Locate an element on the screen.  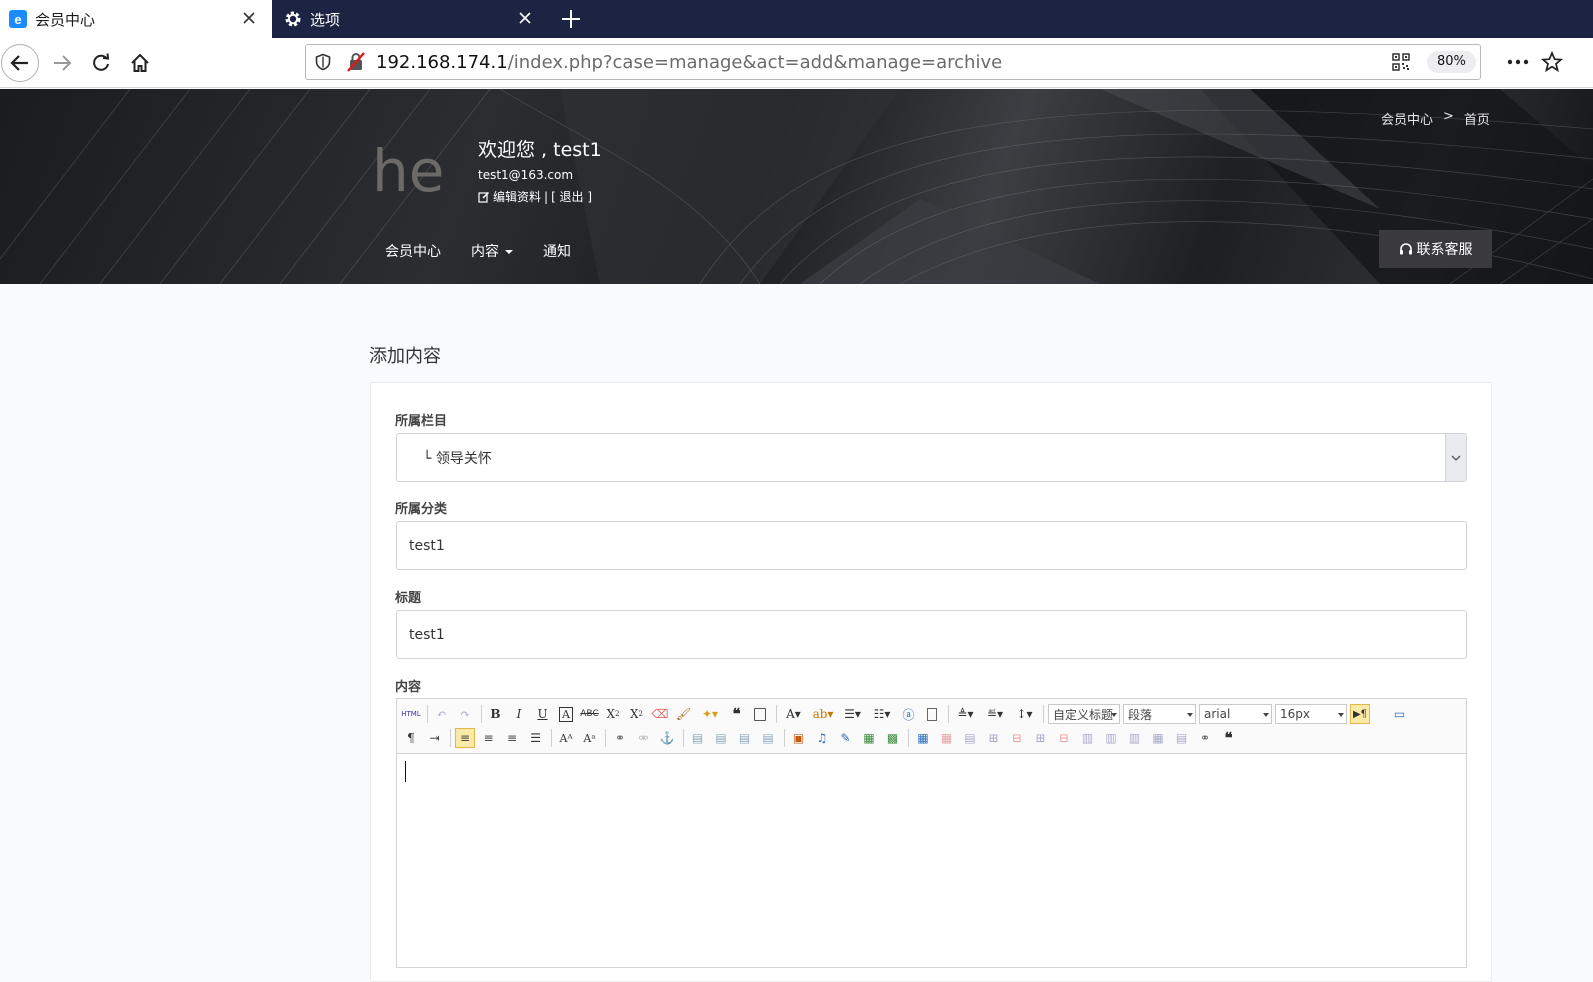
dropdown-arrow-icon is located at coordinates (1190, 715).